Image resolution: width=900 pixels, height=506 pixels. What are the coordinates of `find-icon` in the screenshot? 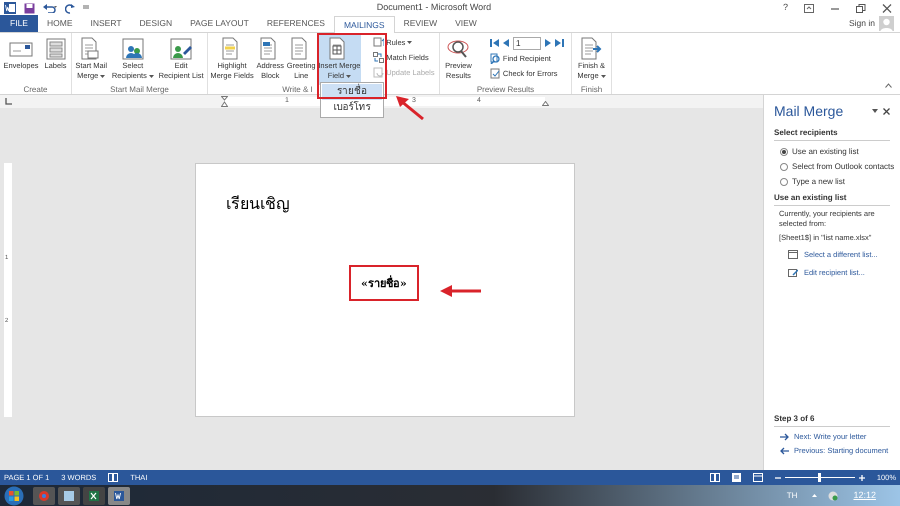 It's located at (495, 58).